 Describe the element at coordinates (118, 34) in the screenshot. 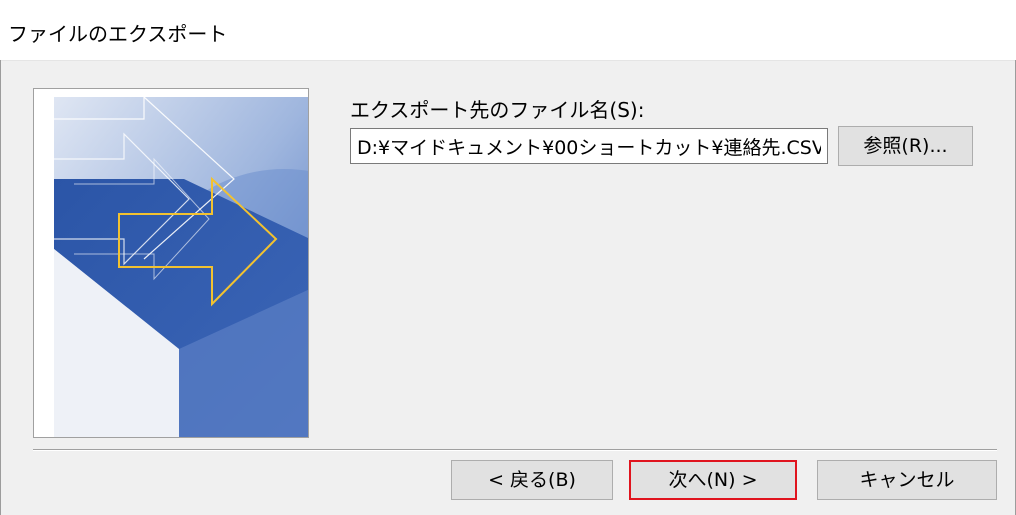

I see `dialog-title: ファイルのエクスポート` at that location.